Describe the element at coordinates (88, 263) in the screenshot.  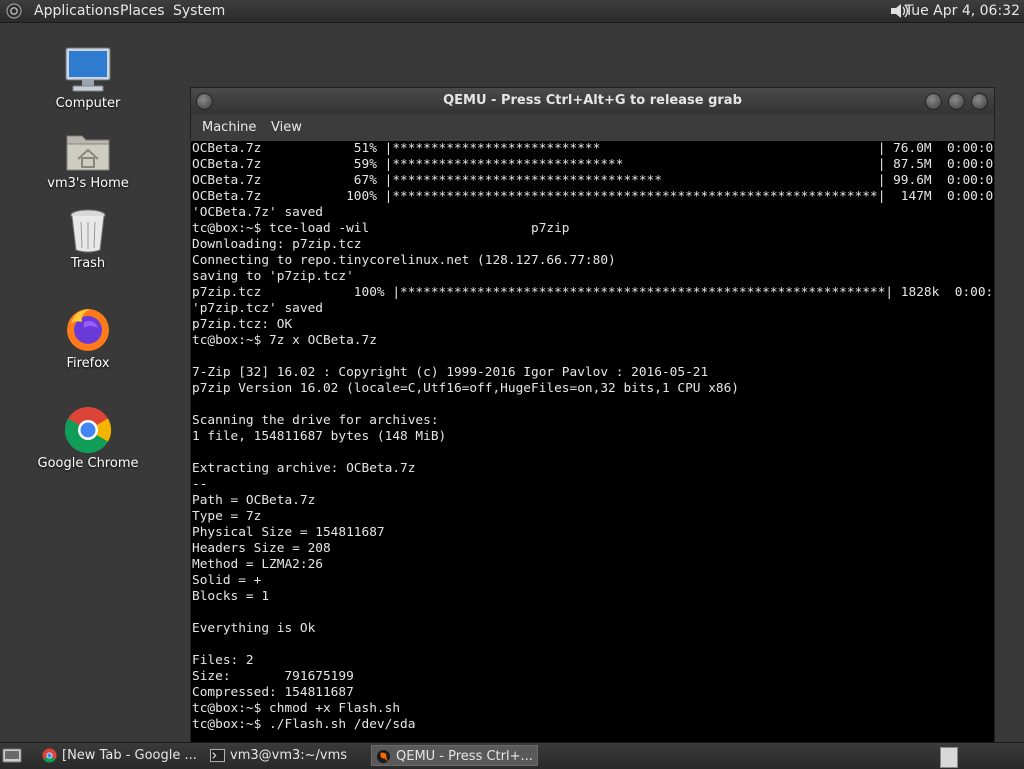
I see `desktop-icon-label: Trash` at that location.